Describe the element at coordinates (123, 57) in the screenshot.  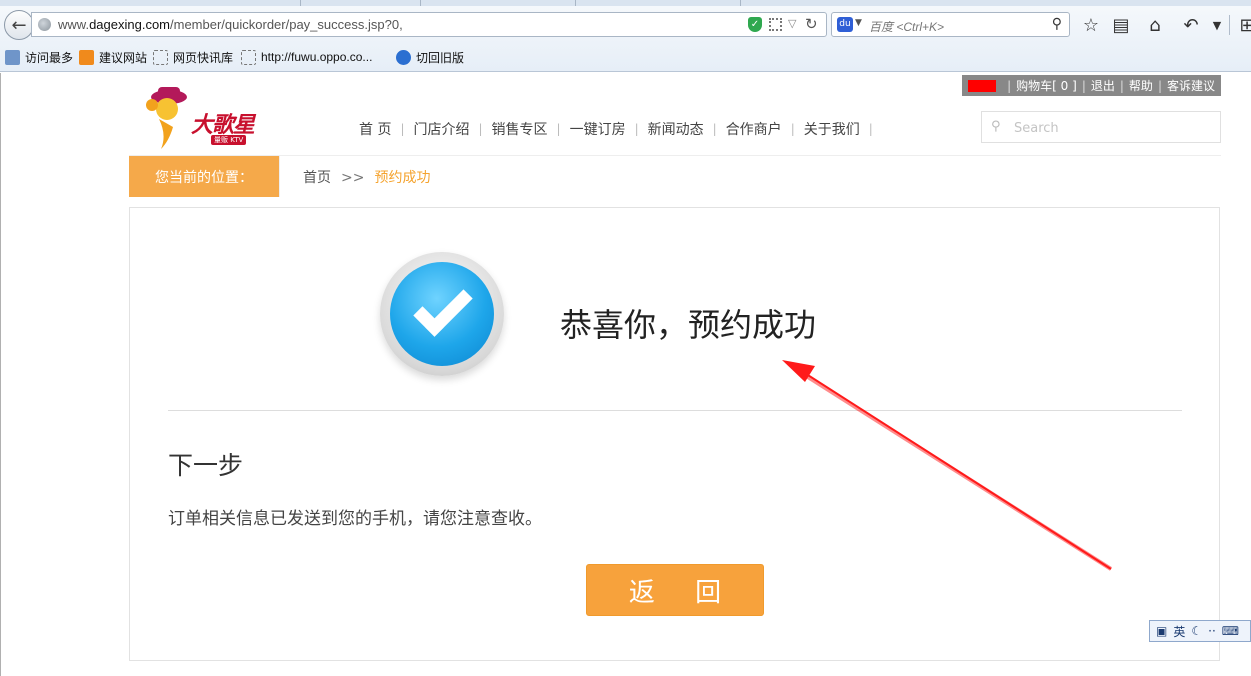
I see `bookmark-label: 建议网站` at that location.